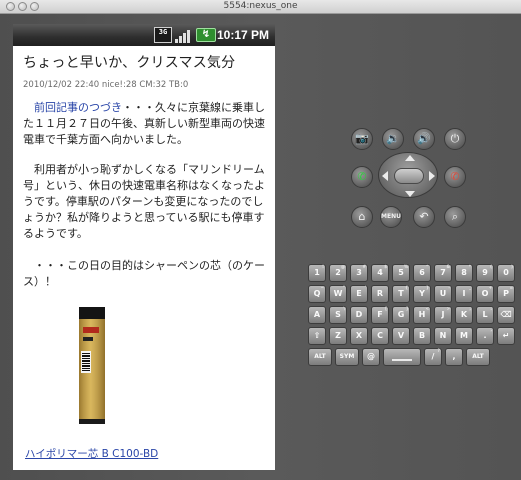 The height and width of the screenshot is (480, 521). Describe the element at coordinates (485, 336) in the screenshot. I see `key-.: .,` at that location.